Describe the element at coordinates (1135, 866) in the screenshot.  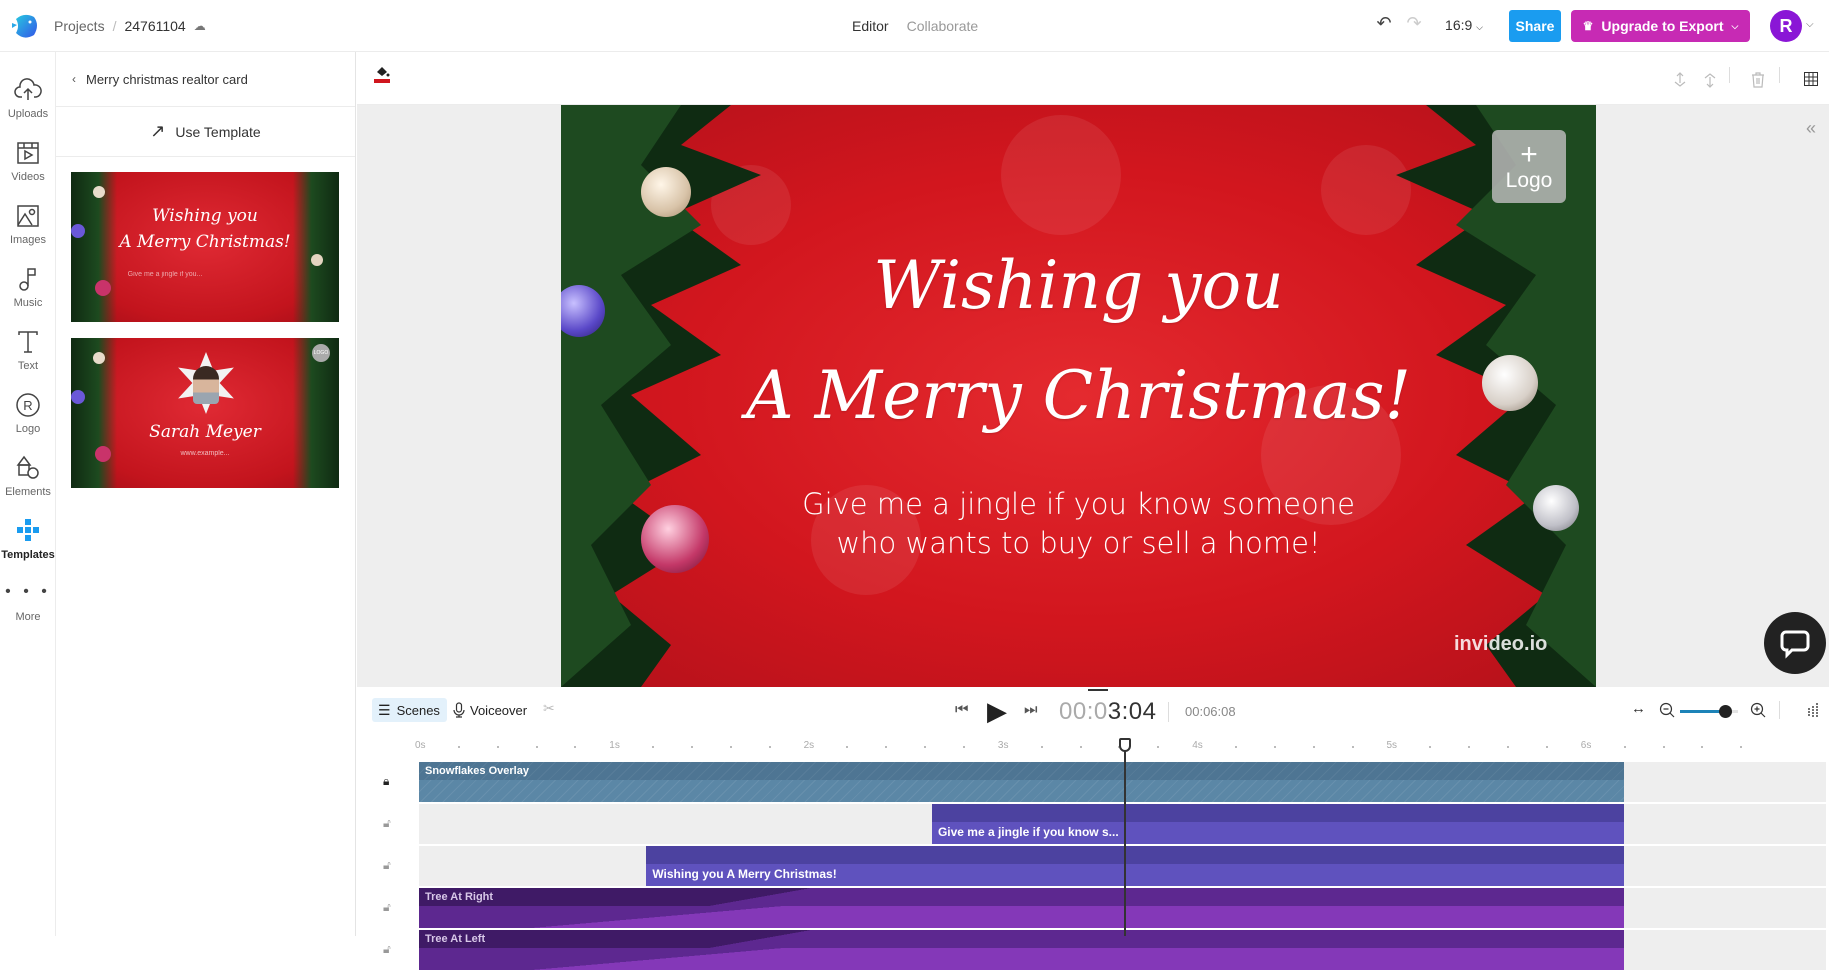
I see `timeline-clip: Wishing you A Merry Christmas!` at that location.